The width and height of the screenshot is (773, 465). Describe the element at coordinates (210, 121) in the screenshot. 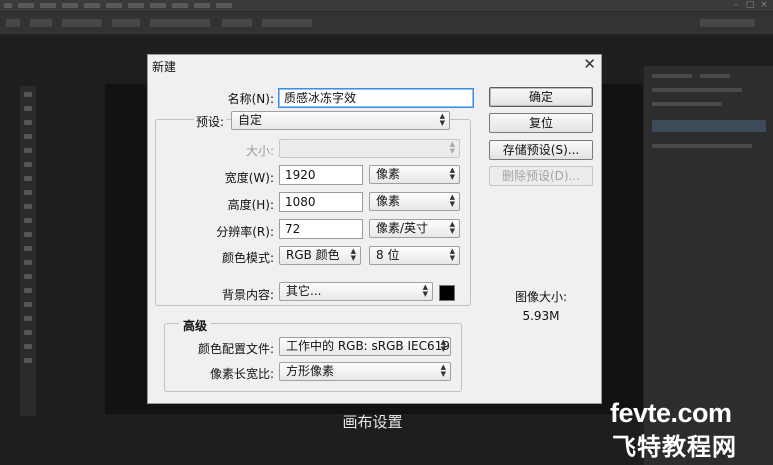

I see `preset-label: 预设:` at that location.